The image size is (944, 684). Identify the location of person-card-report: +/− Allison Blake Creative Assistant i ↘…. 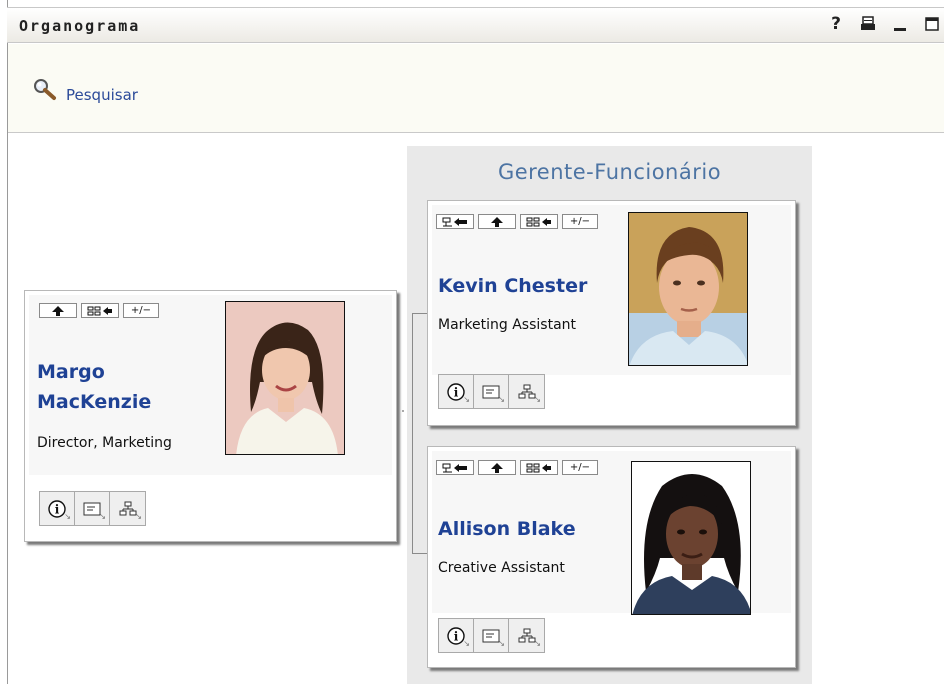
(611, 557).